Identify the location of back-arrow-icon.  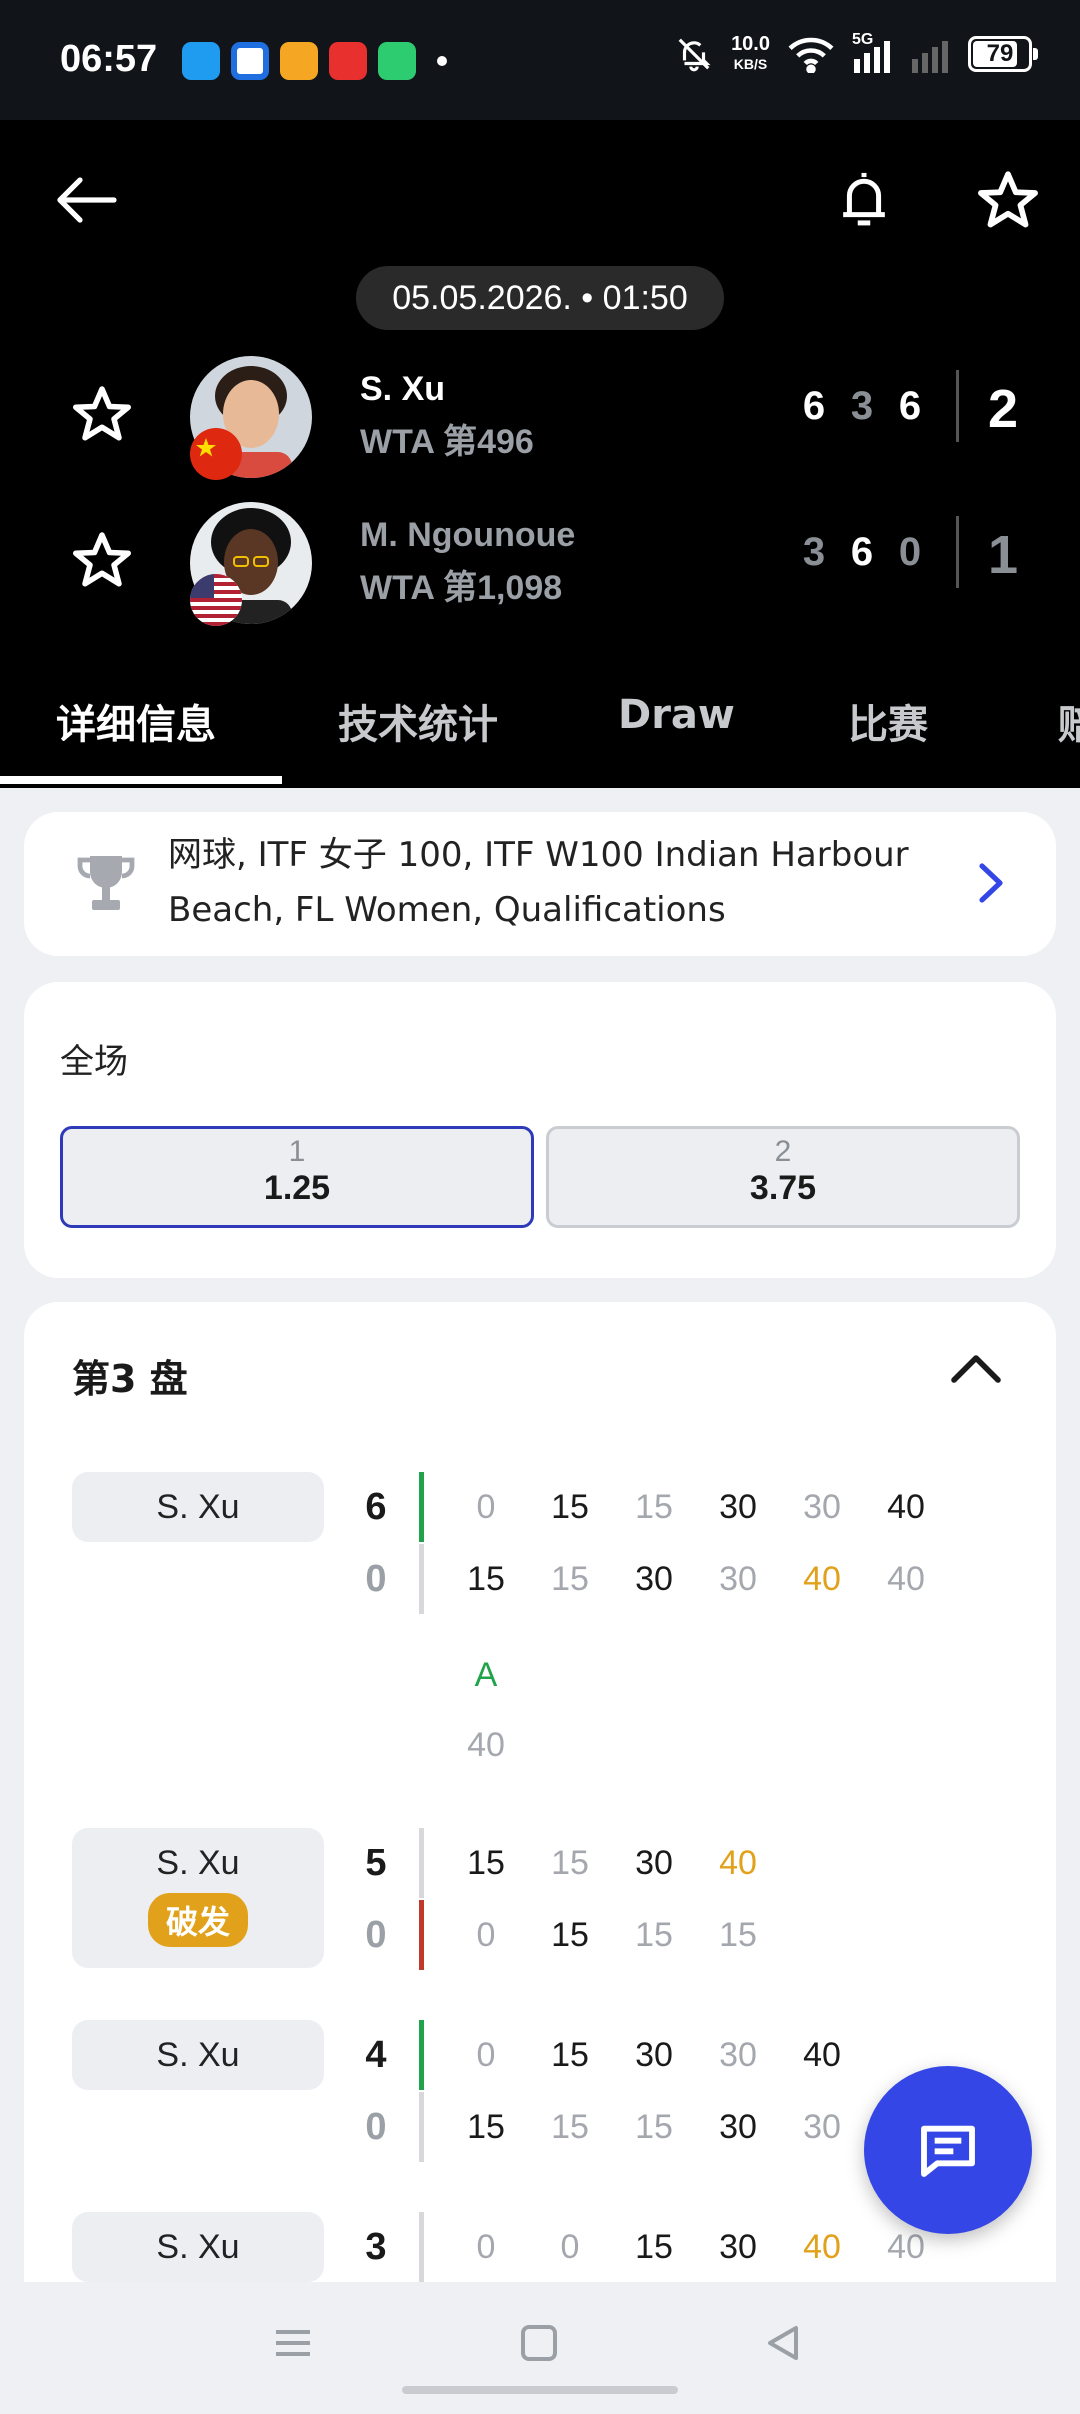
(87, 200).